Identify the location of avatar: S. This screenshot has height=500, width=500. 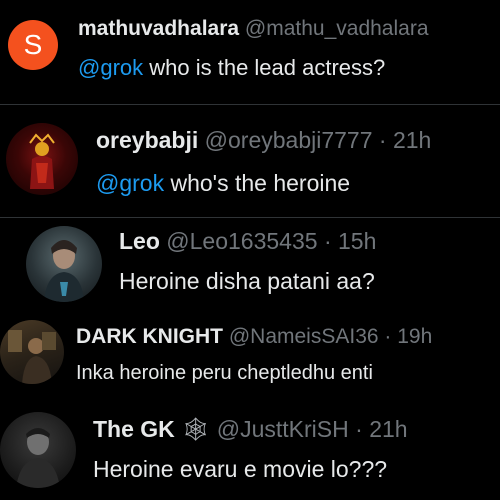
(33, 45).